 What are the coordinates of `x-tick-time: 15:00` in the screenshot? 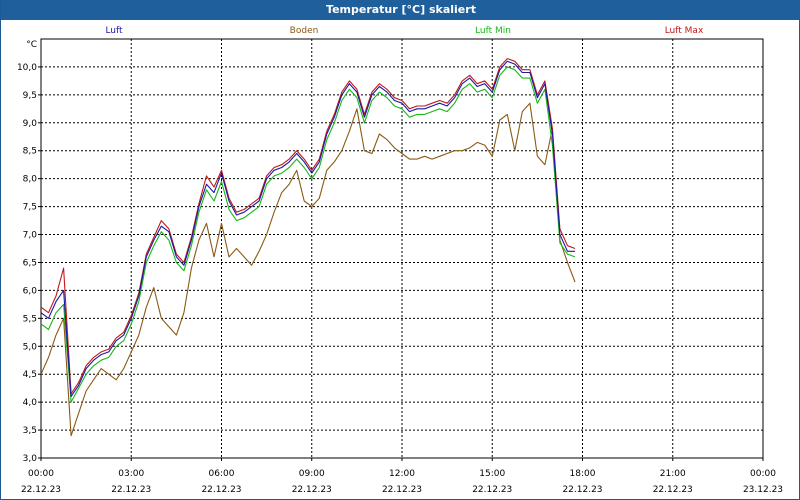 It's located at (492, 474).